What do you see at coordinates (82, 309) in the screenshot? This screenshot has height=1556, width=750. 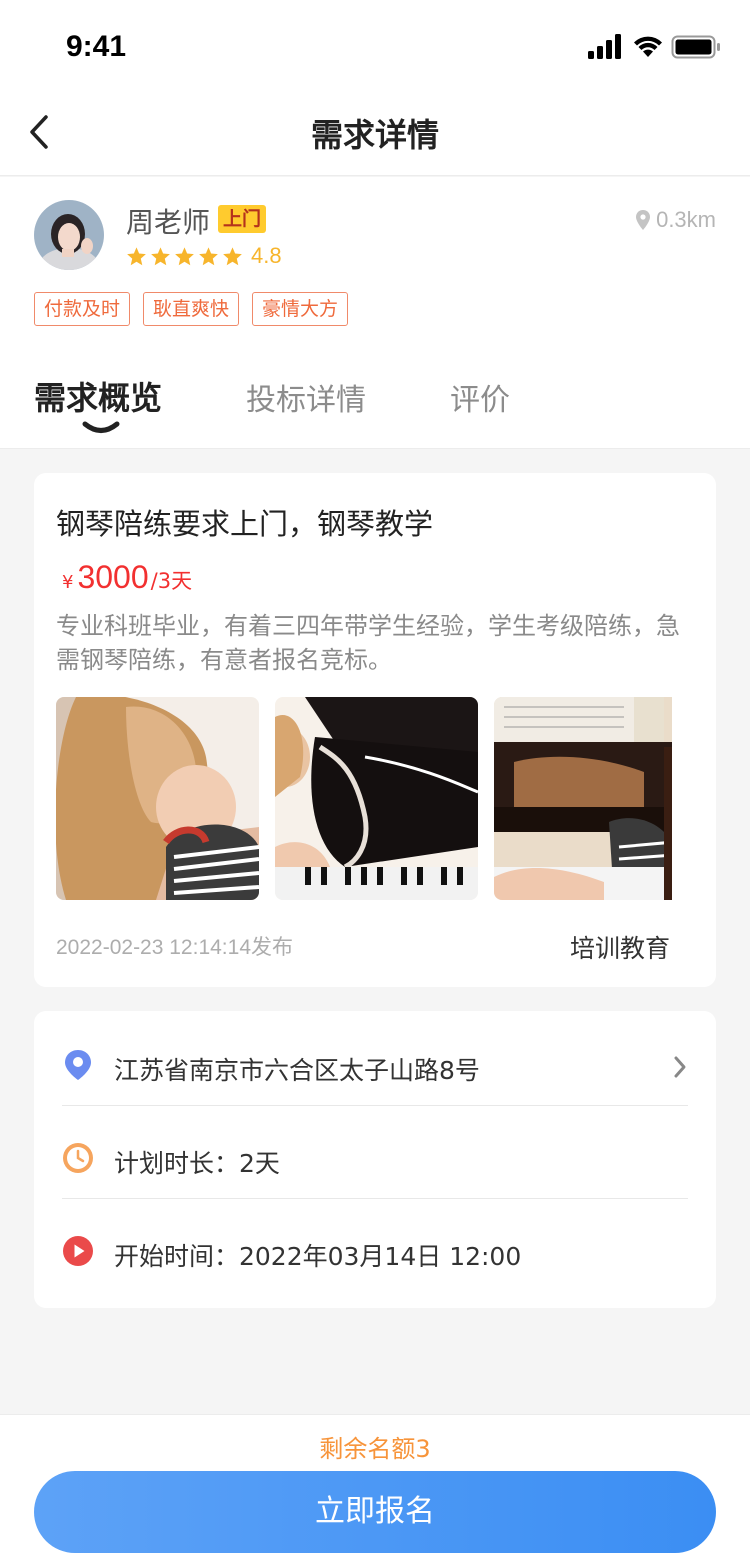 I see `tag: 付款及时` at bounding box center [82, 309].